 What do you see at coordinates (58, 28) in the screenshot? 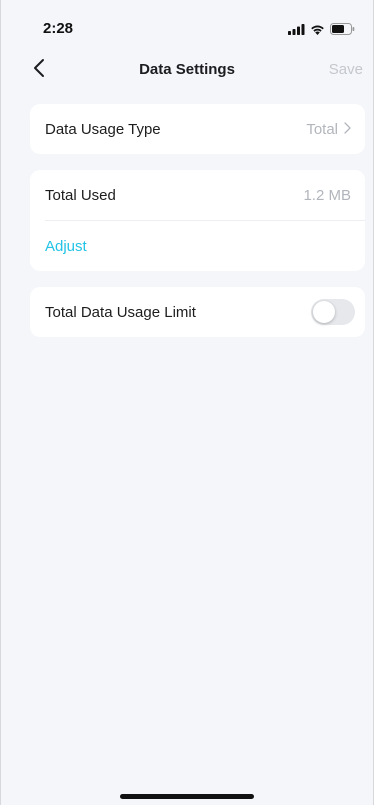
I see `status-time: 2:28` at bounding box center [58, 28].